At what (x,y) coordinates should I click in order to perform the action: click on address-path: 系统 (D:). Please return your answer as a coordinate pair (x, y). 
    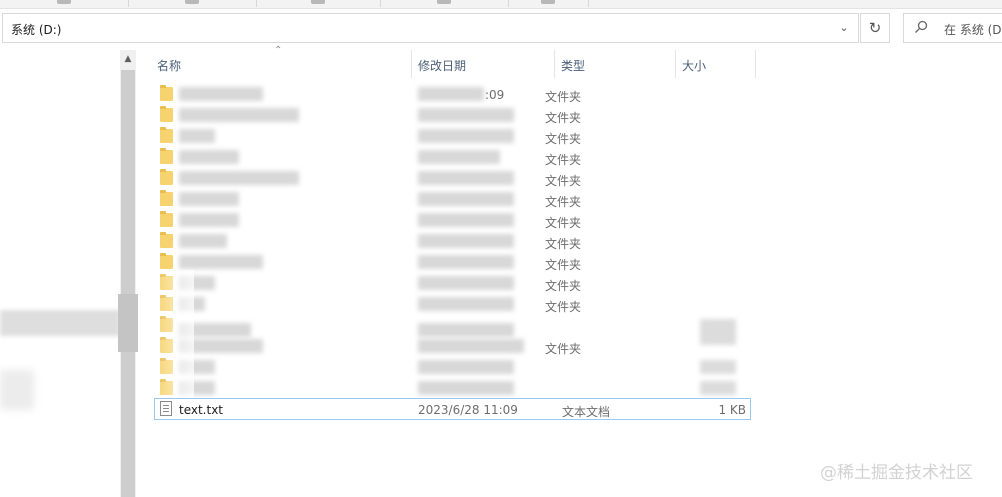
    Looking at the image, I should click on (36, 30).